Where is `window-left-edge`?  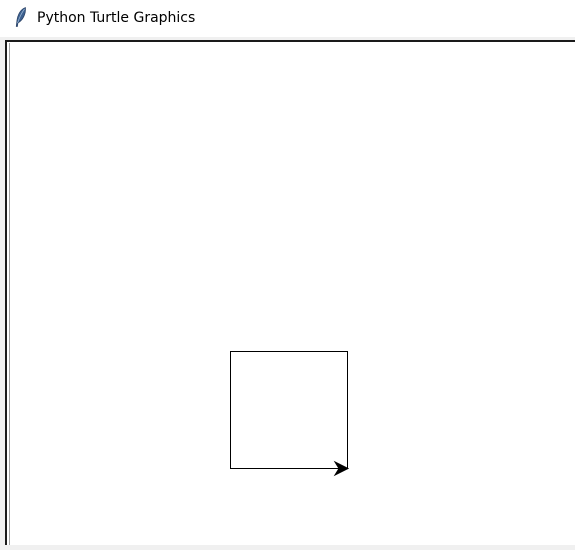
window-left-edge is located at coordinates (2, 293).